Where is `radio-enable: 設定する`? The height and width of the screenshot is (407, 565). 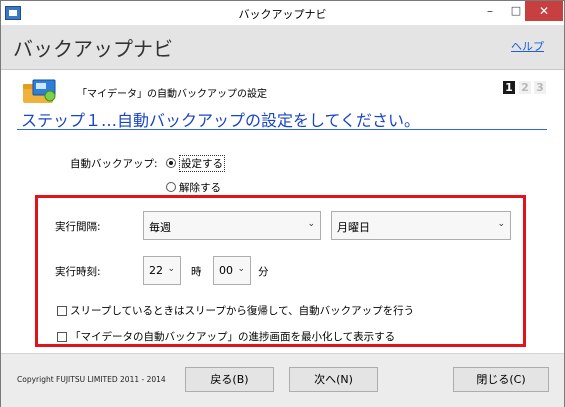
radio-enable: 設定する is located at coordinates (195, 163).